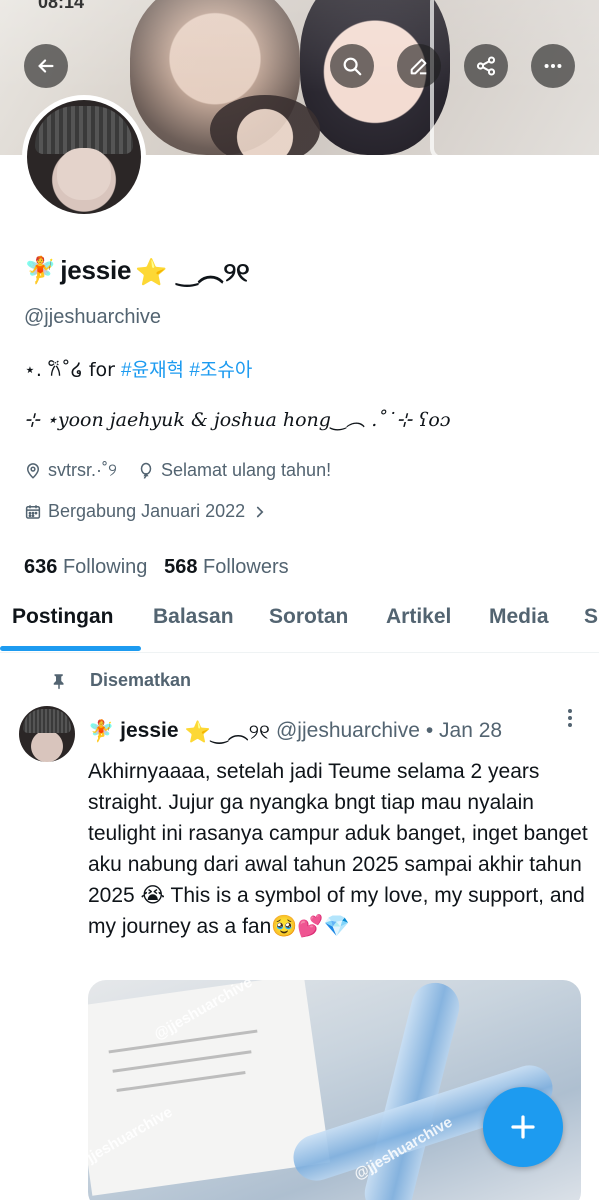 Image resolution: width=599 pixels, height=1200 pixels. I want to click on tab-postingan: Postingan, so click(63, 617).